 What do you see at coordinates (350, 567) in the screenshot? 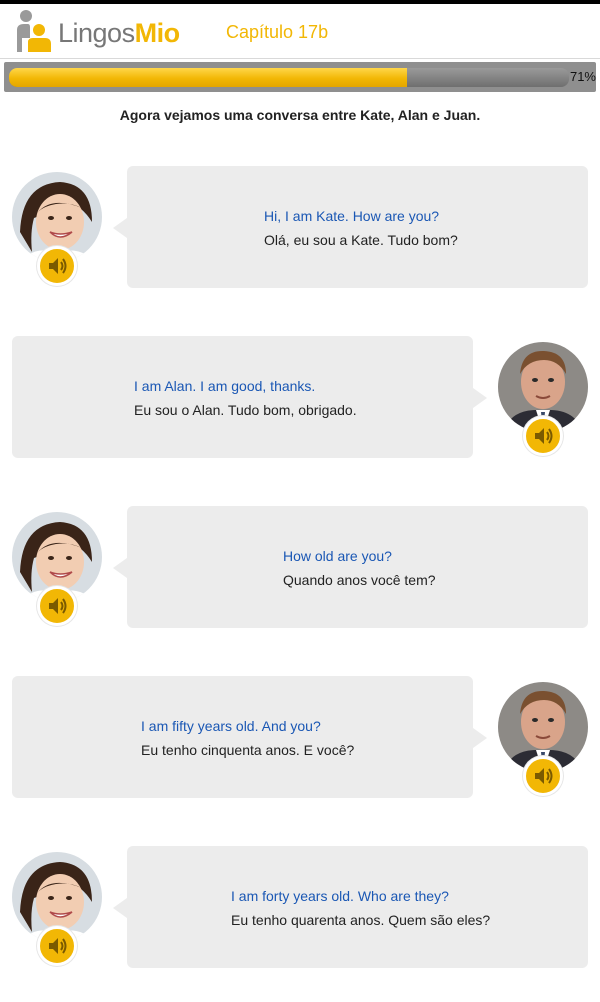
I see `message-bubble: How old are you? Quando anos você tem?` at bounding box center [350, 567].